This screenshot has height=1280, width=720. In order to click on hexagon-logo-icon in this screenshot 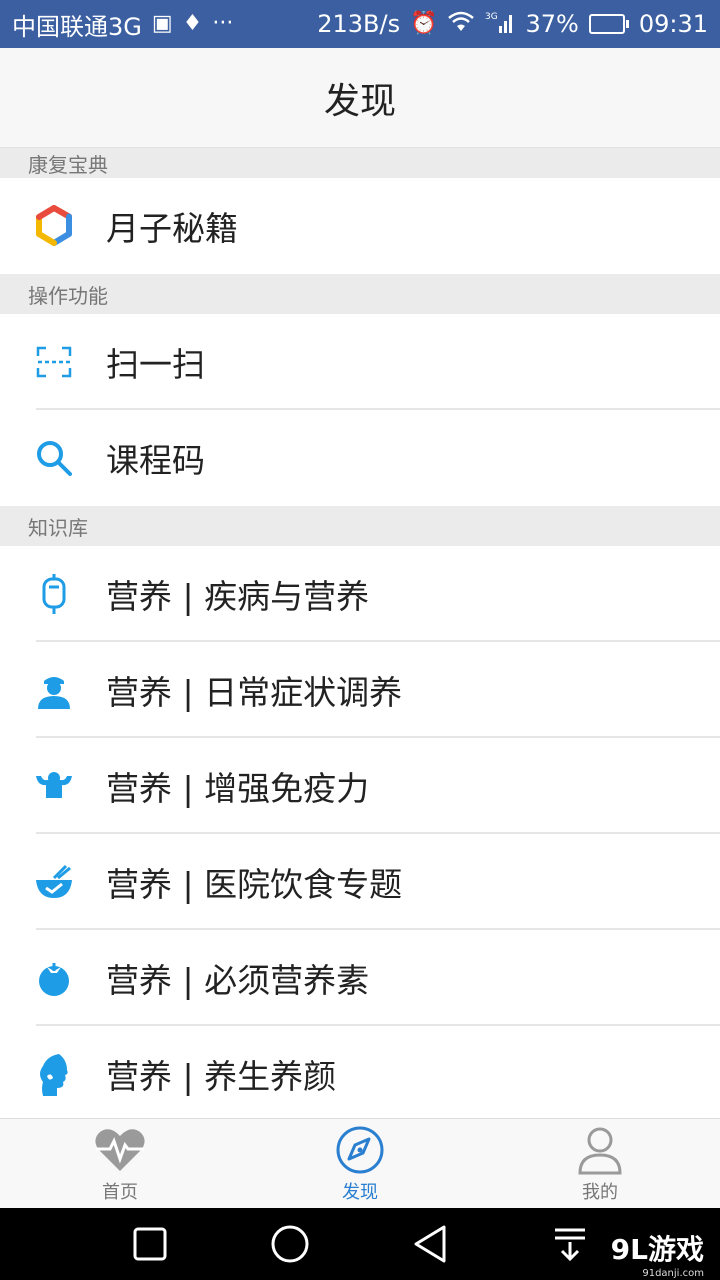, I will do `click(54, 226)`.